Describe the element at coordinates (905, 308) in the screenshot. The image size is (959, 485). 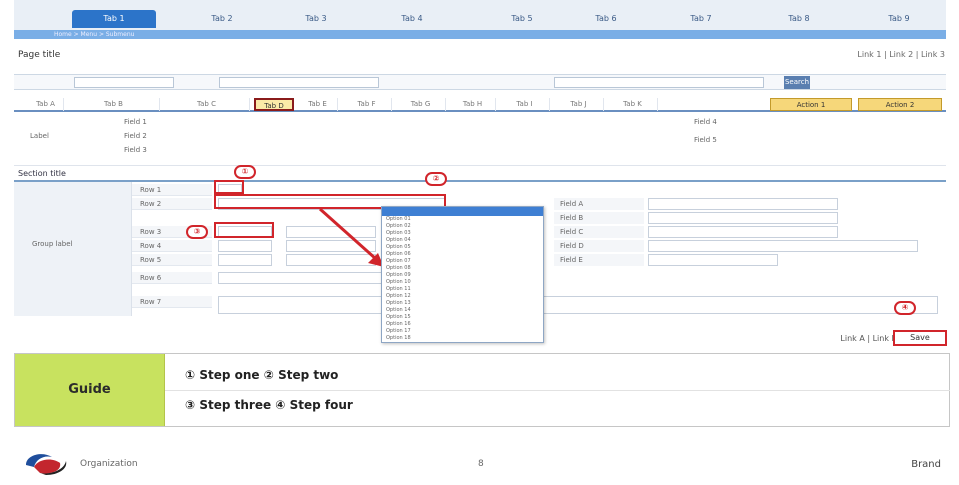
I see `step-marker-4: ④` at that location.